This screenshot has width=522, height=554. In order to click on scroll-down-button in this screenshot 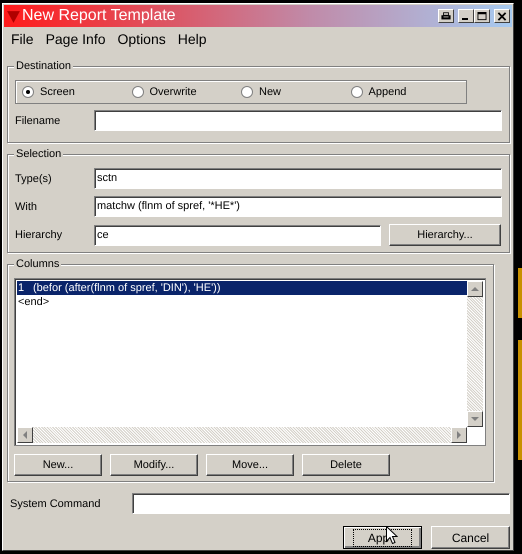, I will do `click(475, 419)`.